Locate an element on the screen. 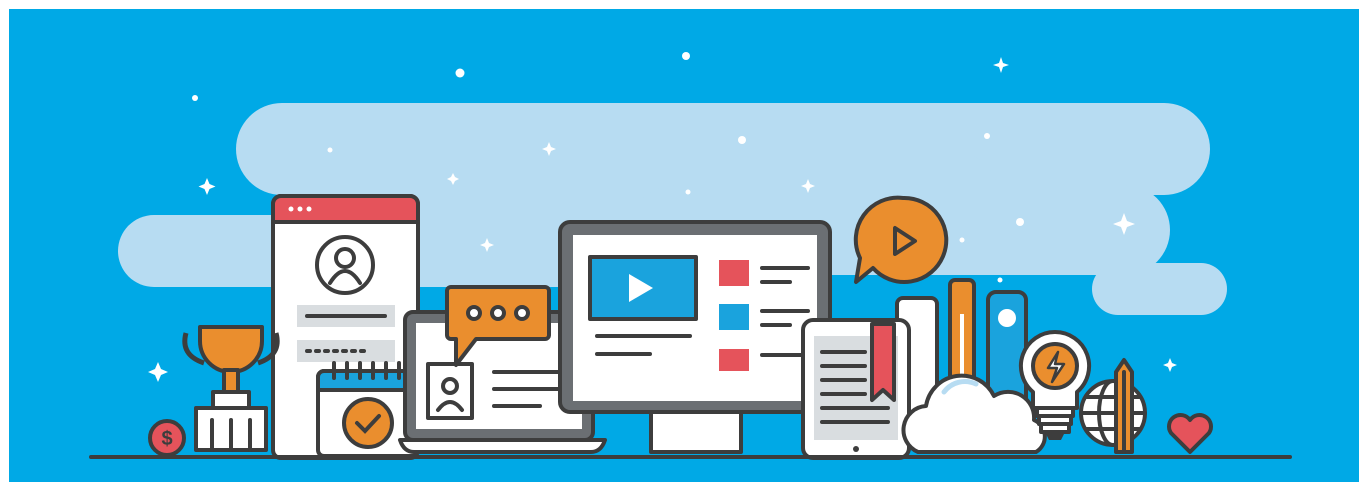 This screenshot has width=1367, height=491. trophy-icon is located at coordinates (231, 388).